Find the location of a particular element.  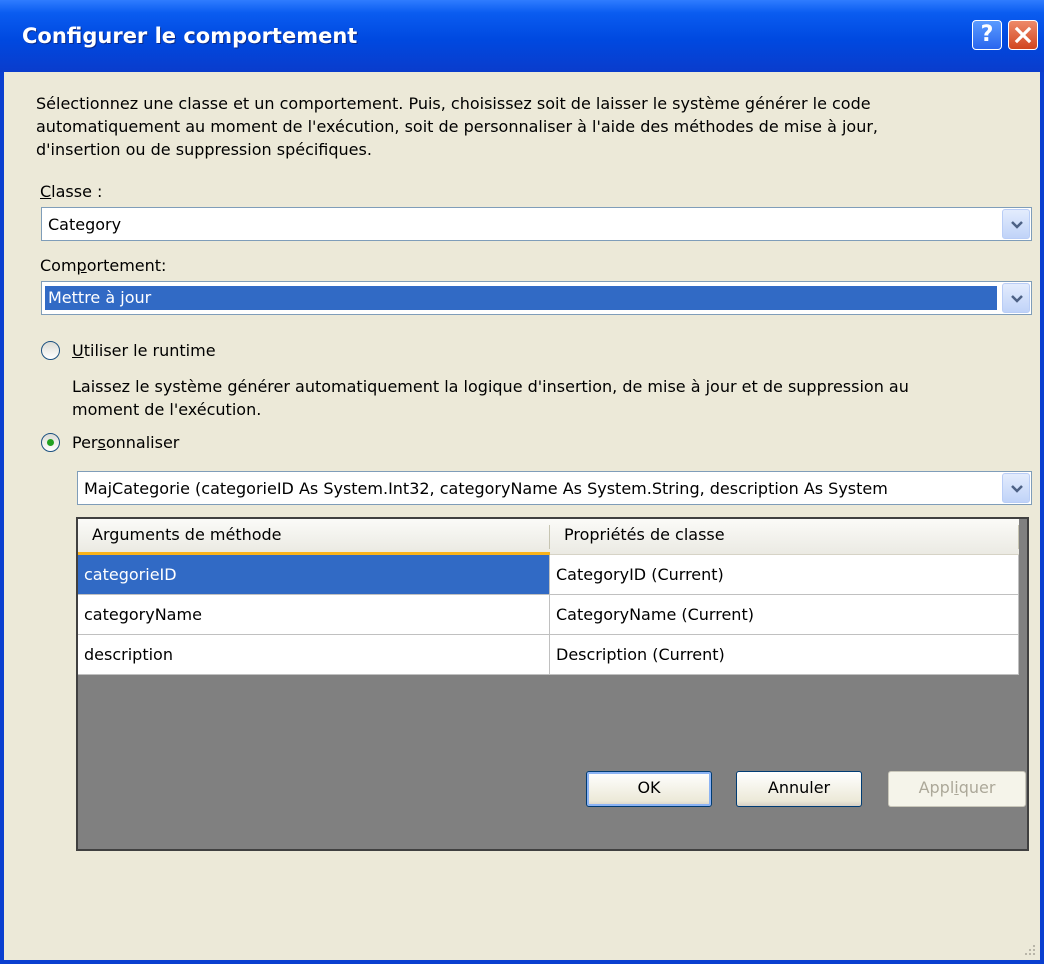

resize-grip-icon is located at coordinates (1029, 949).